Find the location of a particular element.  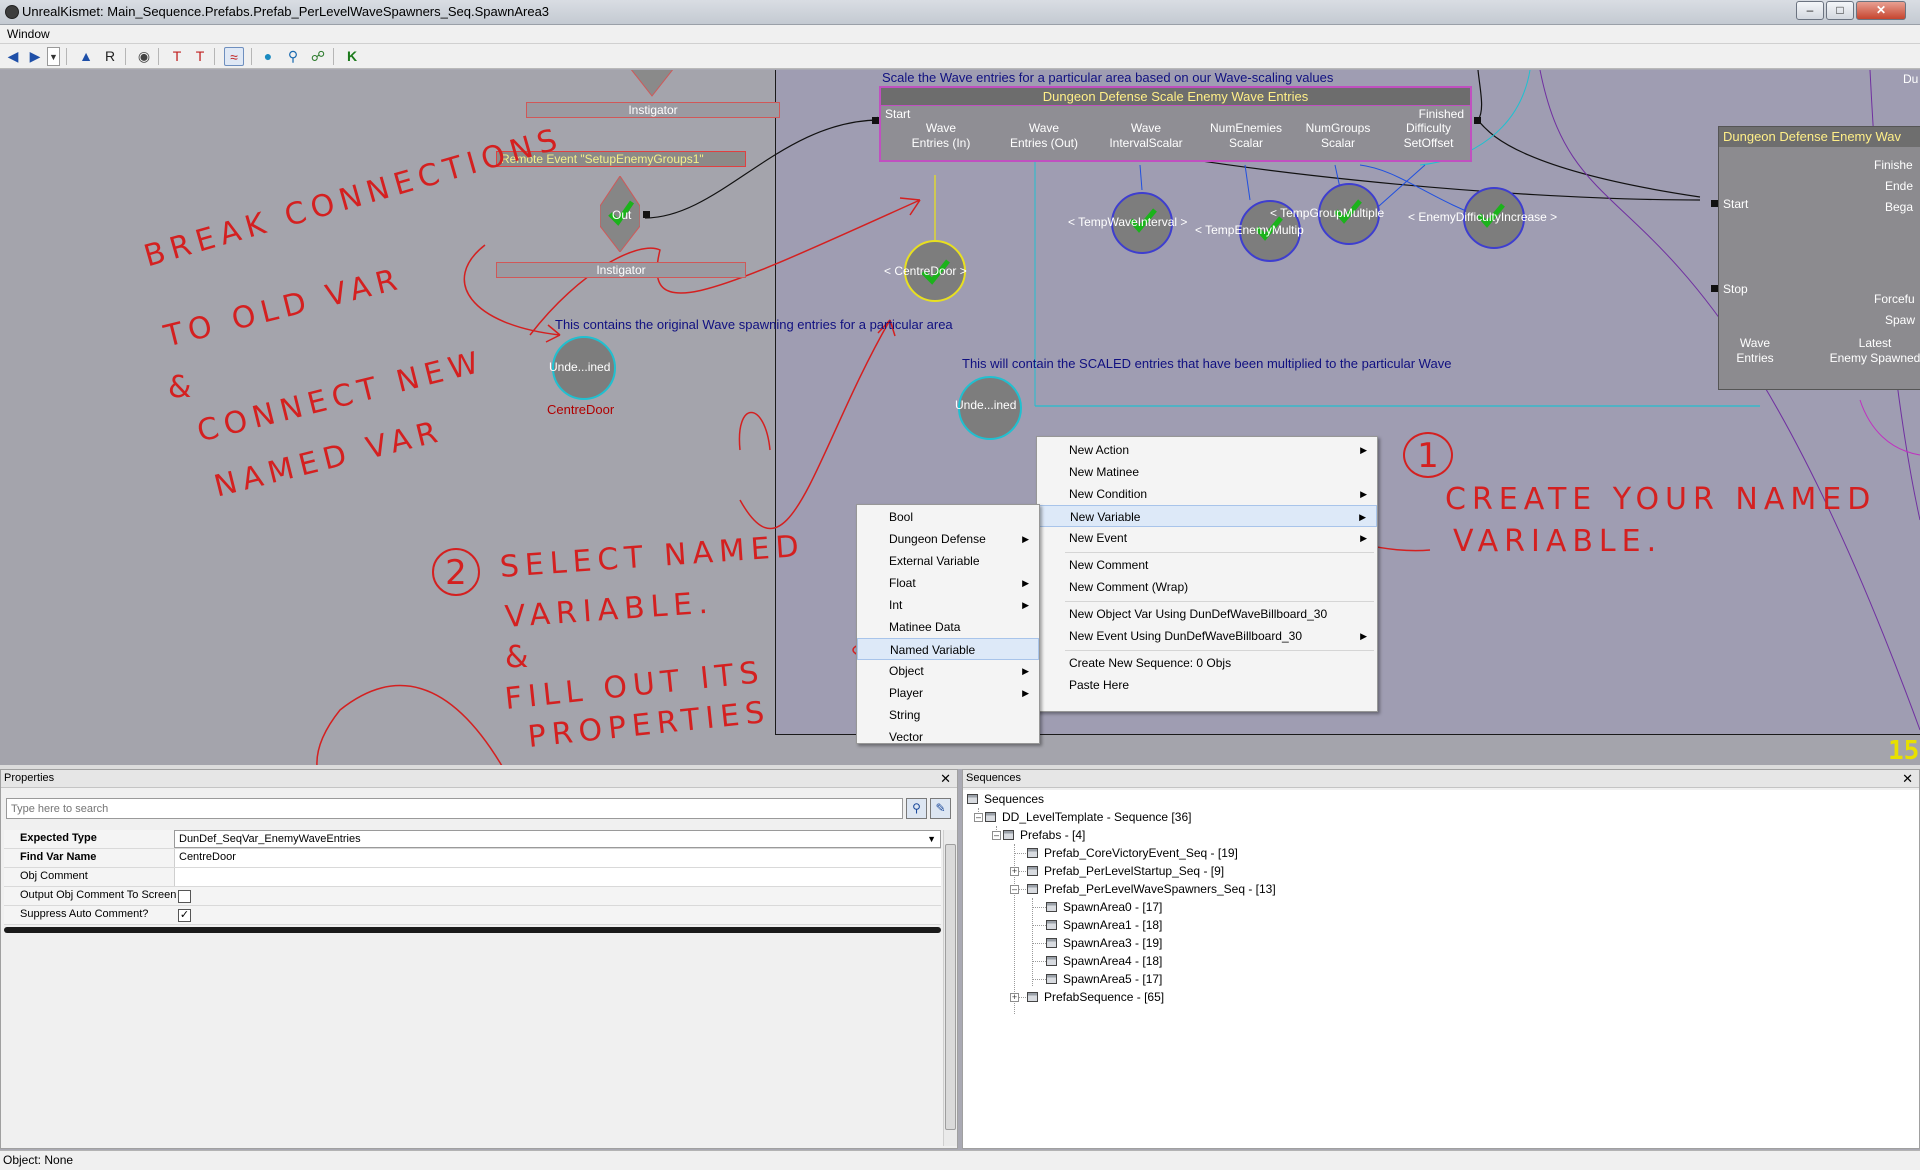

menu-new-action: New Action ▶ is located at coordinates (1207, 450).